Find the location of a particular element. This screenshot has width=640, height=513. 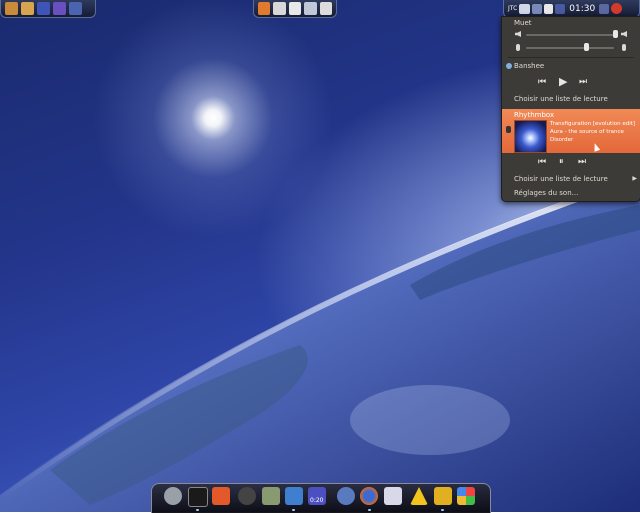

trophy-icon is located at coordinates (443, 496).